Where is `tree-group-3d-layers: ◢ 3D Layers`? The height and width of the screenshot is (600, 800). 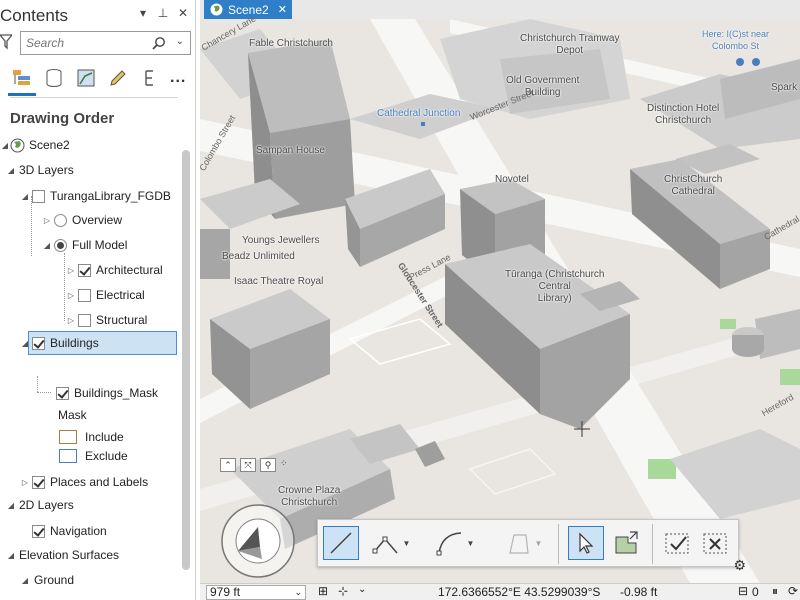
tree-group-3d-layers: ◢ 3D Layers is located at coordinates (40, 170).